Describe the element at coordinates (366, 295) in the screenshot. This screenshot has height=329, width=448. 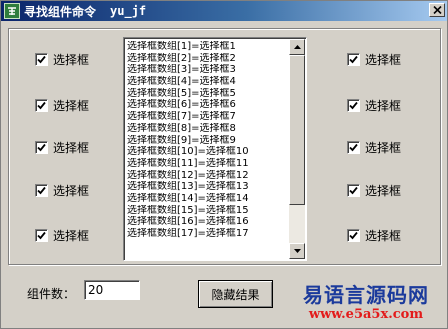
I see `watermark-name: 易语言源码网` at that location.